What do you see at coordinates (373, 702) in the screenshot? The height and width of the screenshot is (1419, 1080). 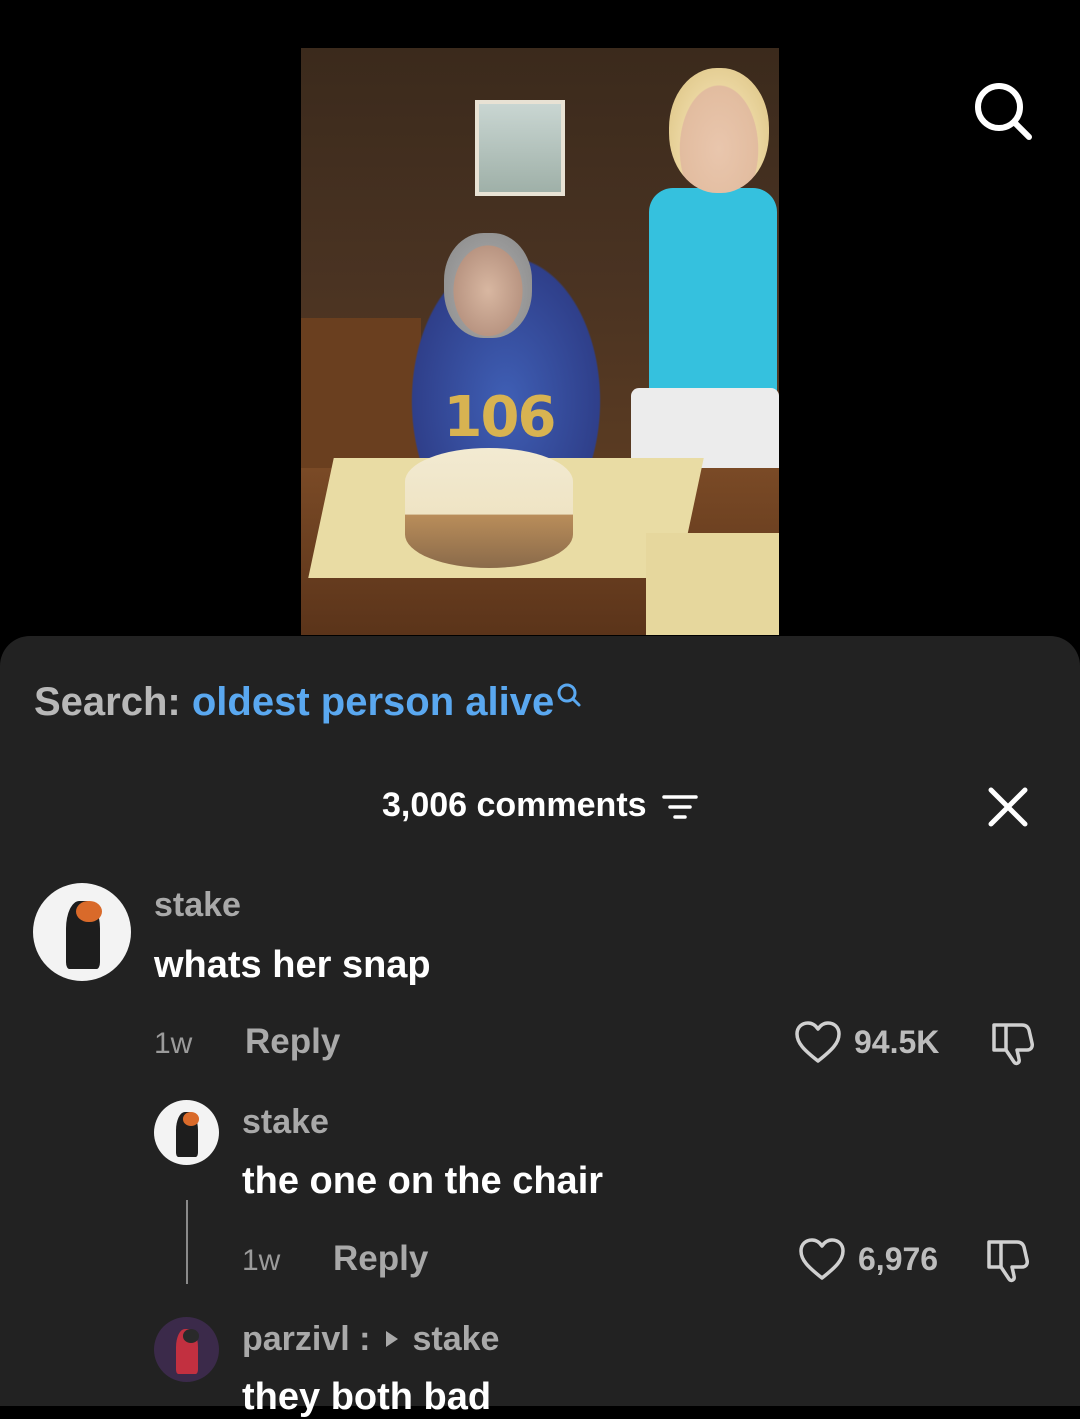 I see `search-query-link: oldest person alive` at bounding box center [373, 702].